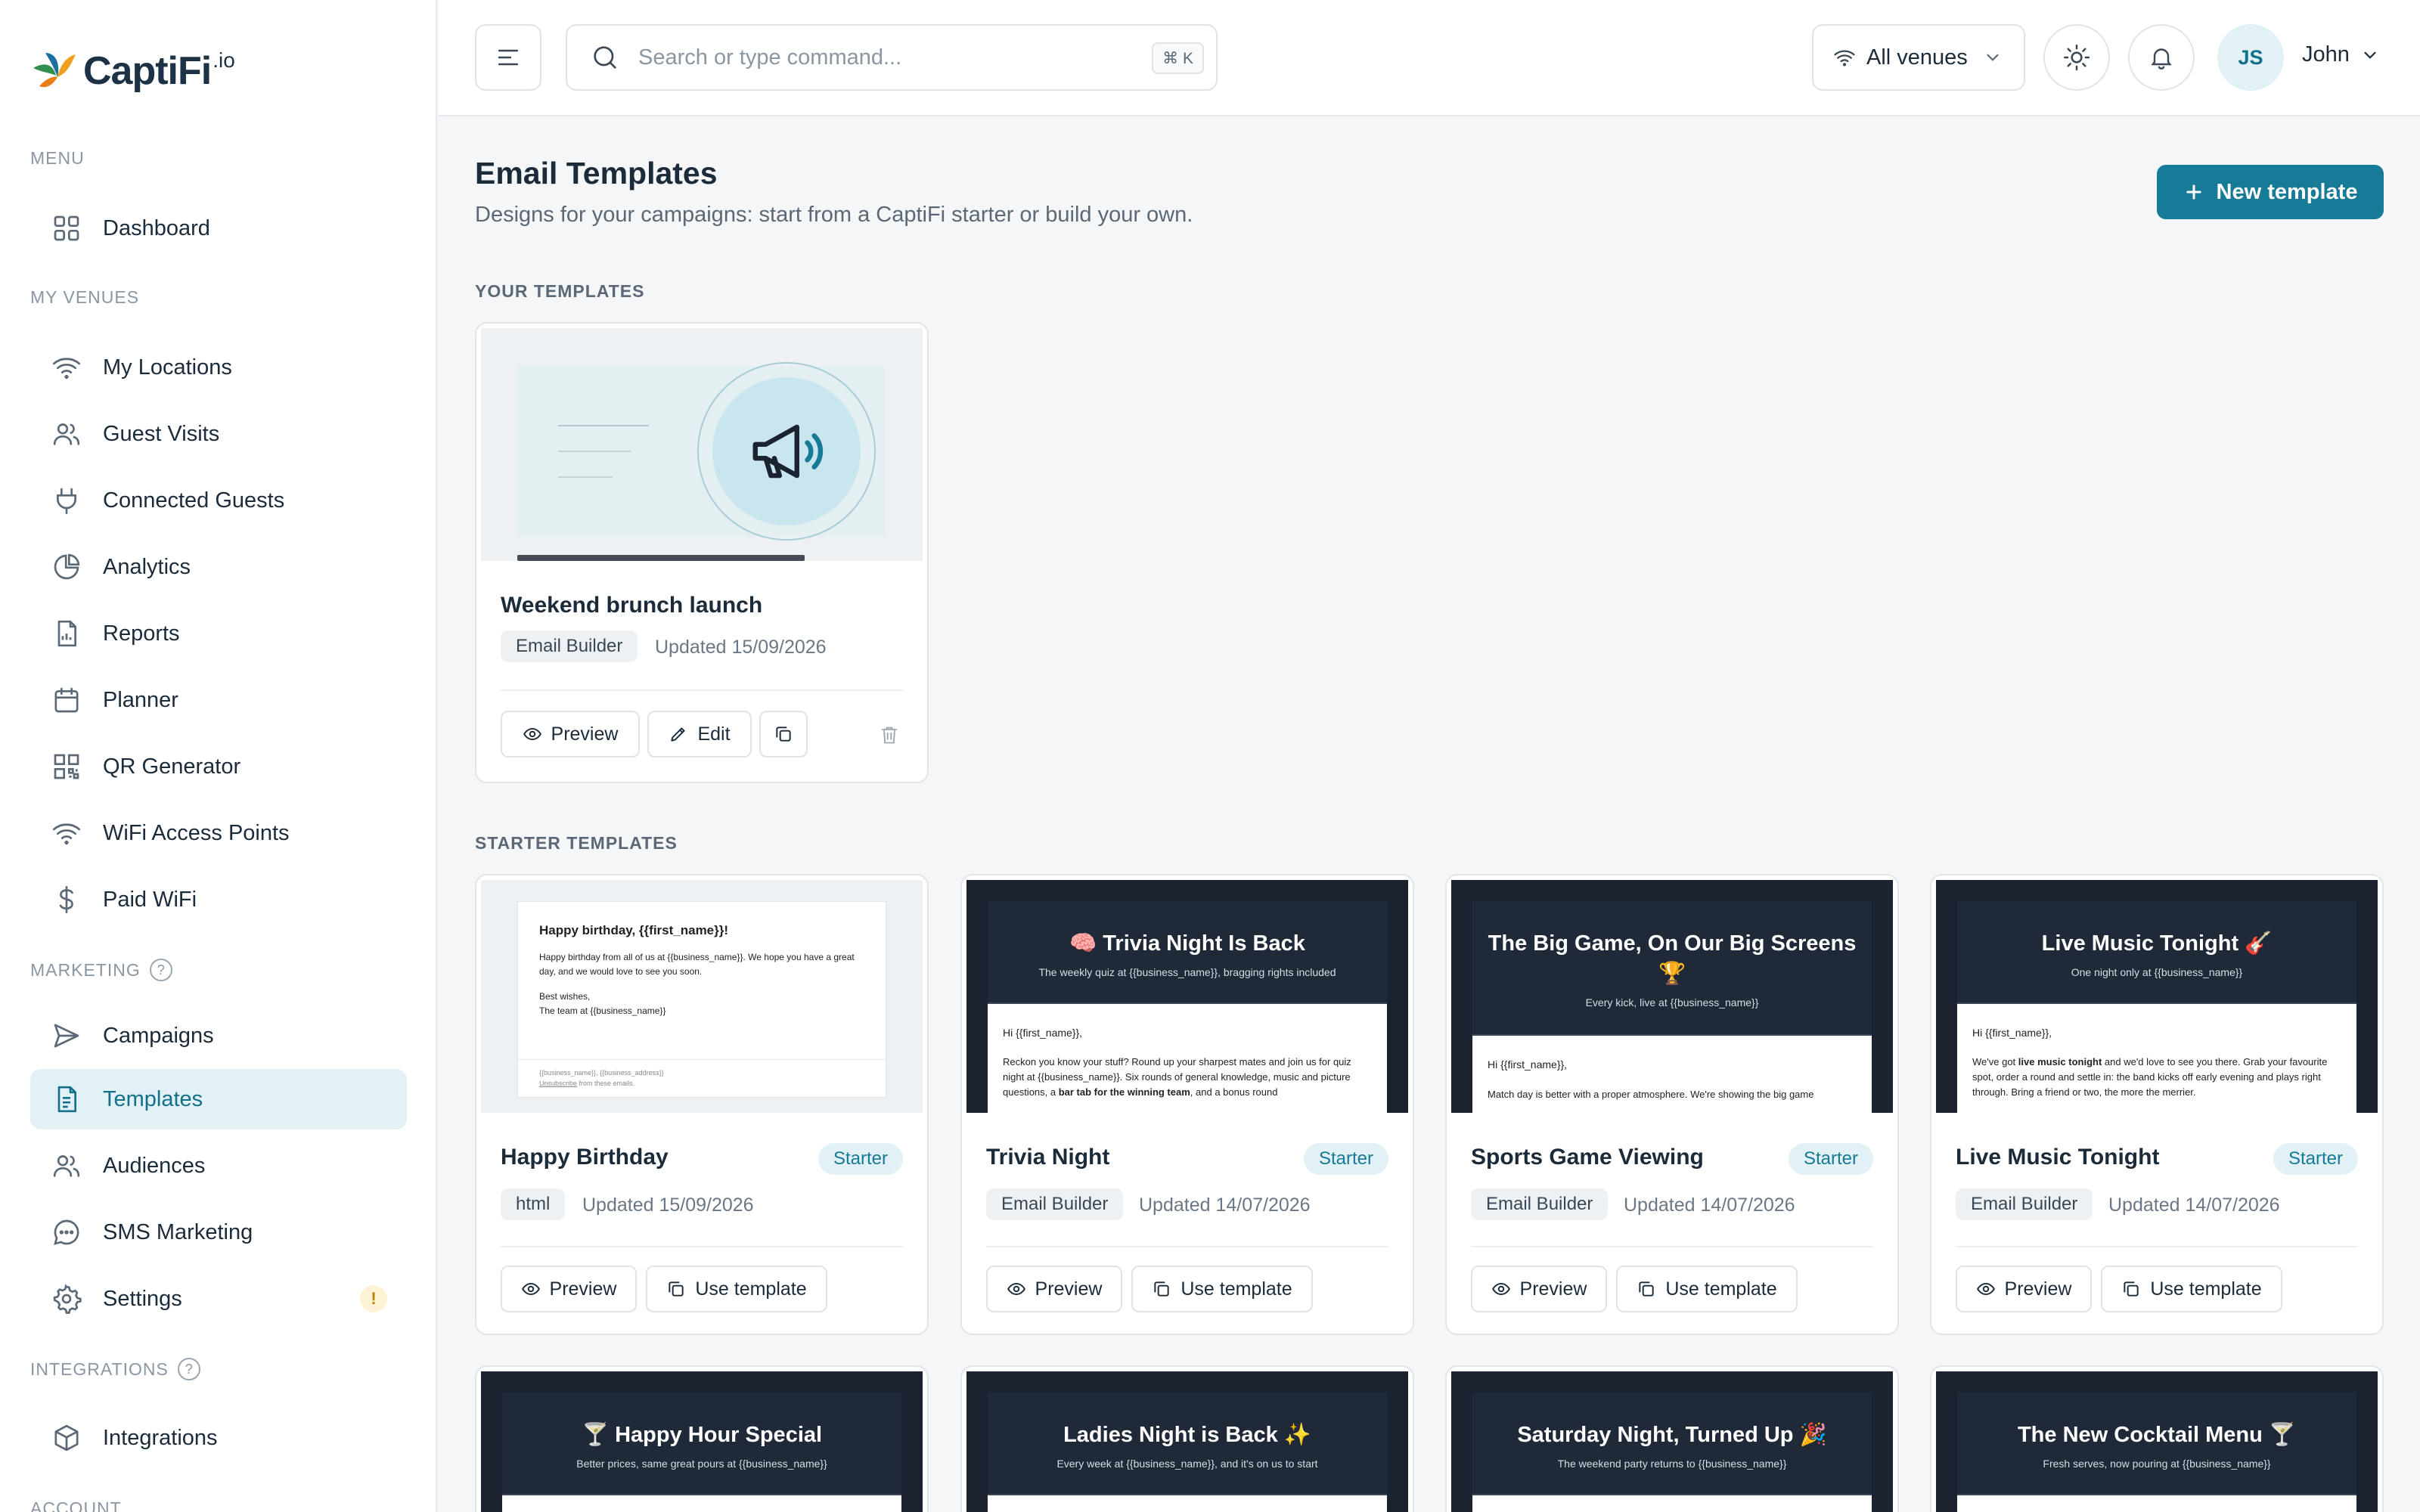 This screenshot has width=2420, height=1512. What do you see at coordinates (892, 58) in the screenshot?
I see `search-input: Search or type command... ⌘ K` at bounding box center [892, 58].